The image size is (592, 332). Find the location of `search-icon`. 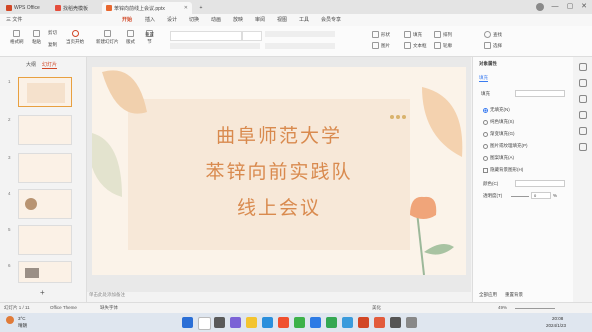

search-icon is located at coordinates (204, 323).